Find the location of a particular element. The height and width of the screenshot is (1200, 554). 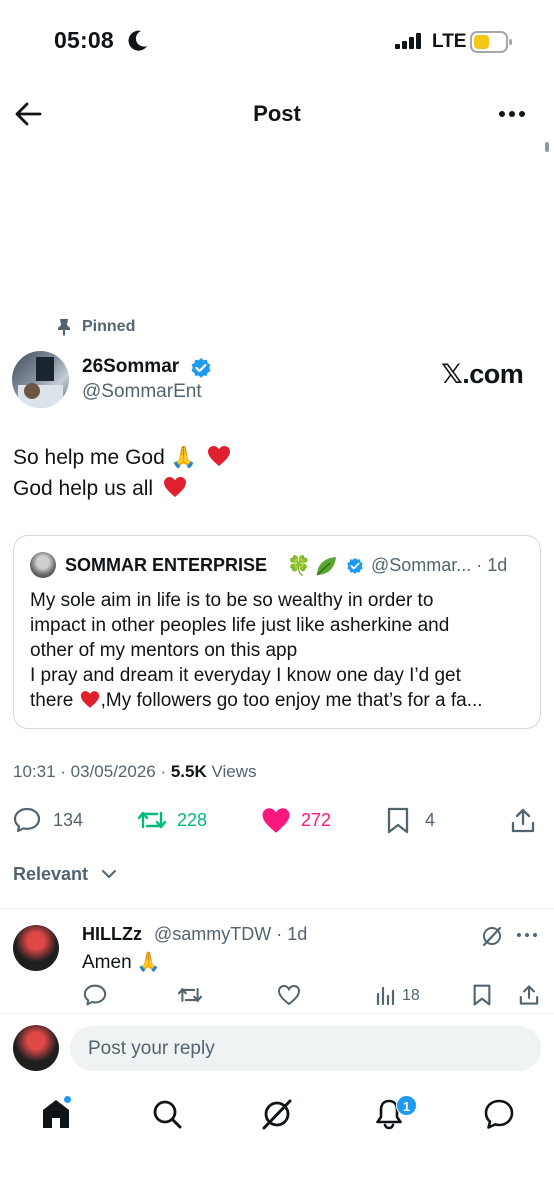

pin-icon is located at coordinates (64, 327).